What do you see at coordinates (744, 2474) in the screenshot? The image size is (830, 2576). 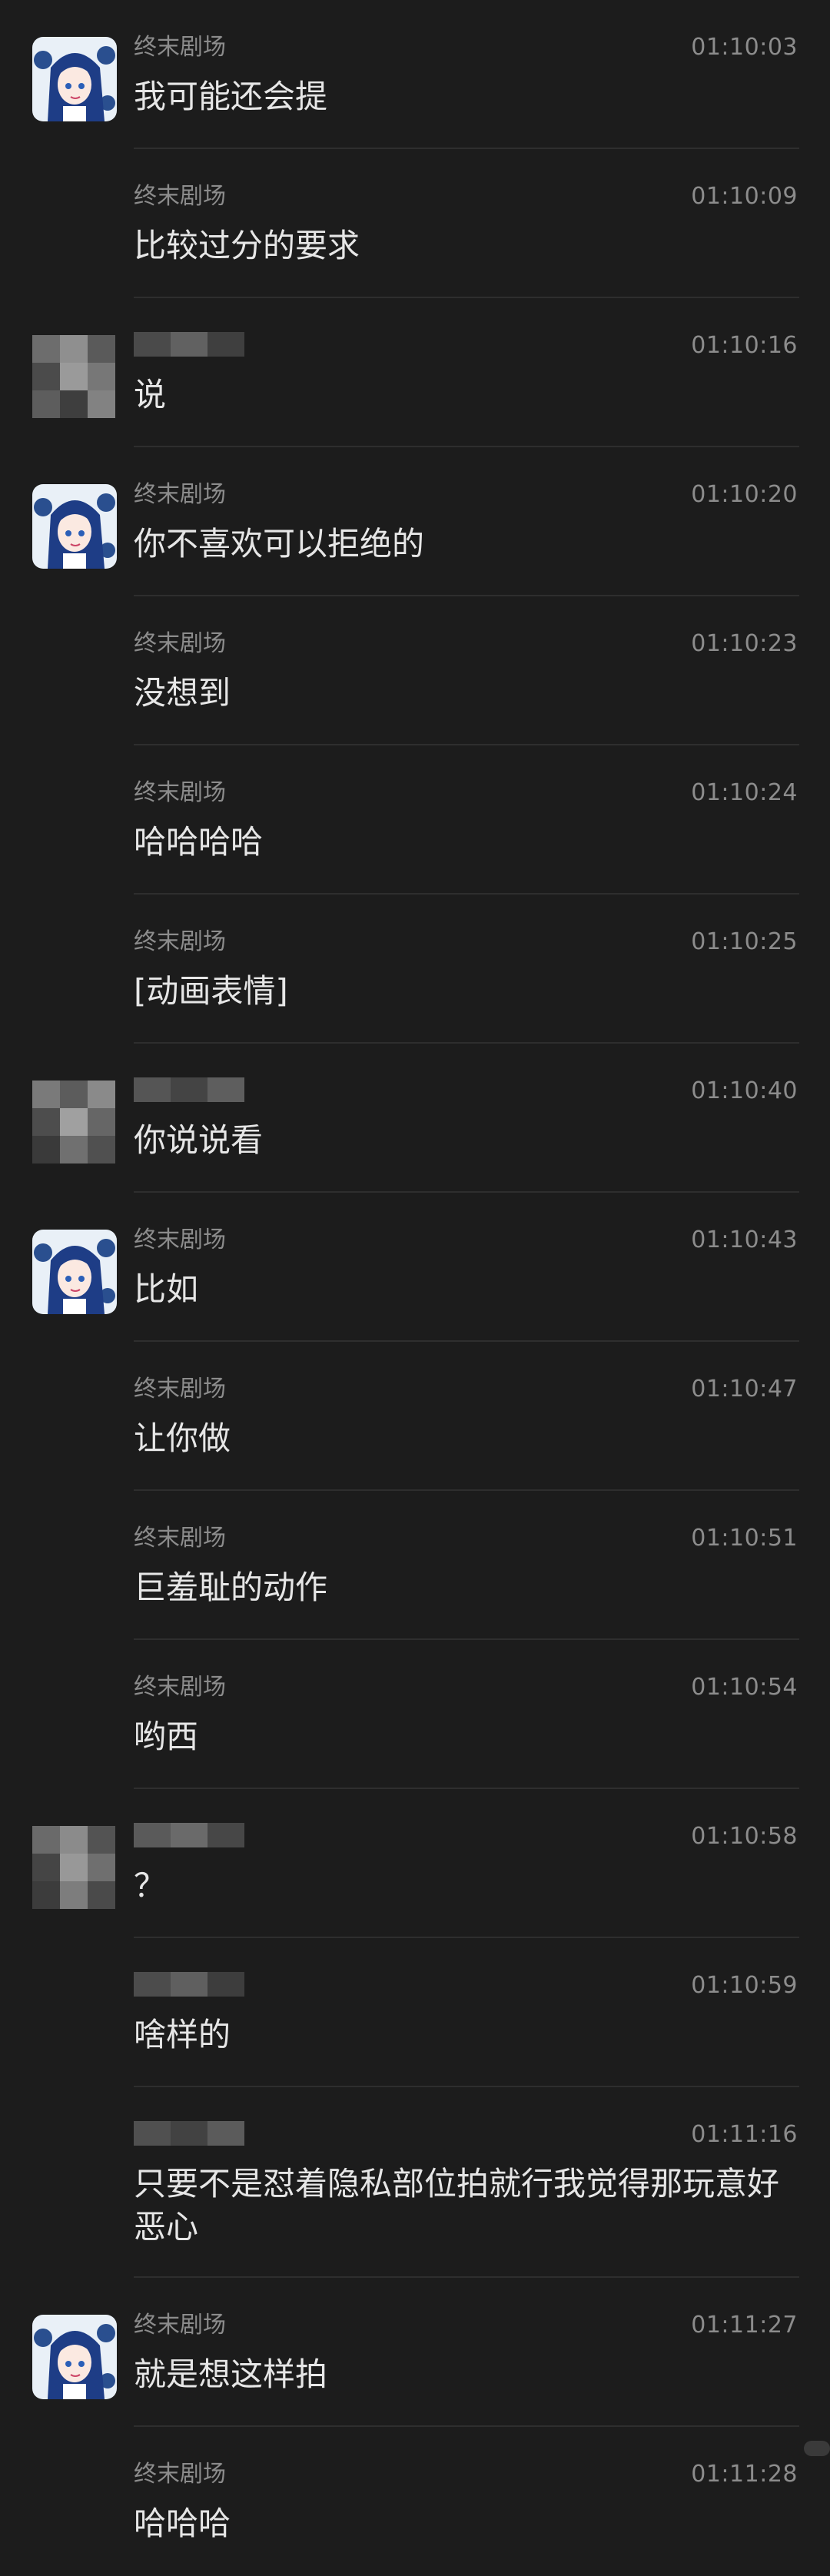 I see `message-time: 01:11:28` at bounding box center [744, 2474].